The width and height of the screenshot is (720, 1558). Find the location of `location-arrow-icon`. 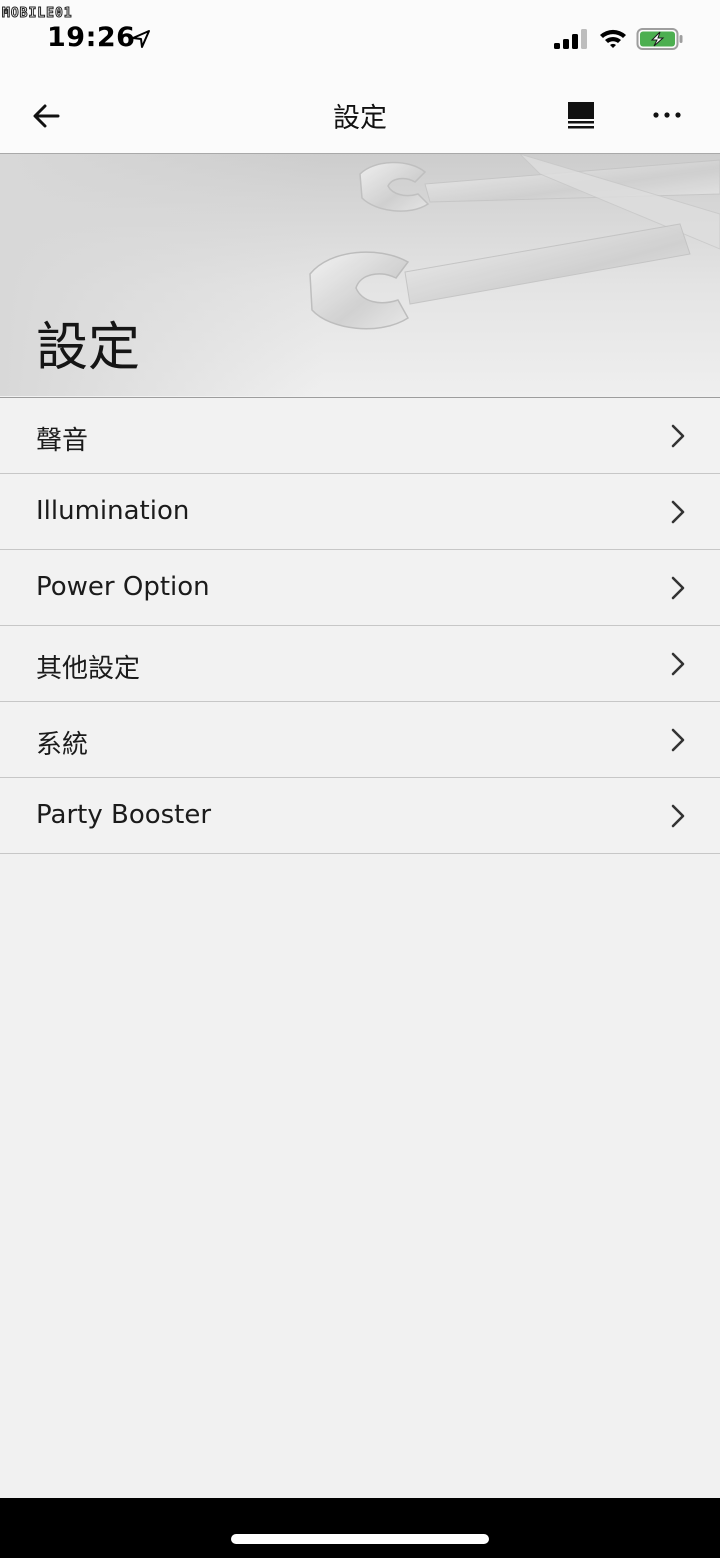

location-arrow-icon is located at coordinates (141, 39).